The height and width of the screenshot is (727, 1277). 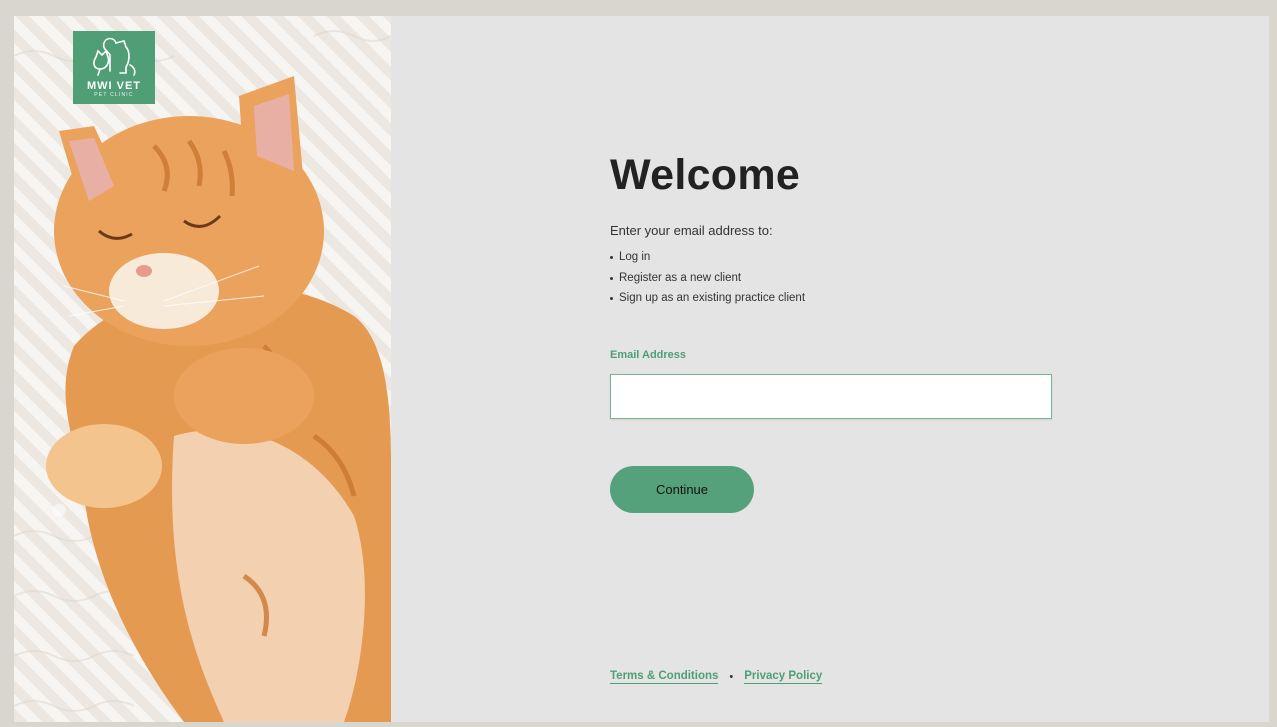 I want to click on logo-subtitle: PET CLINIC, so click(x=114, y=95).